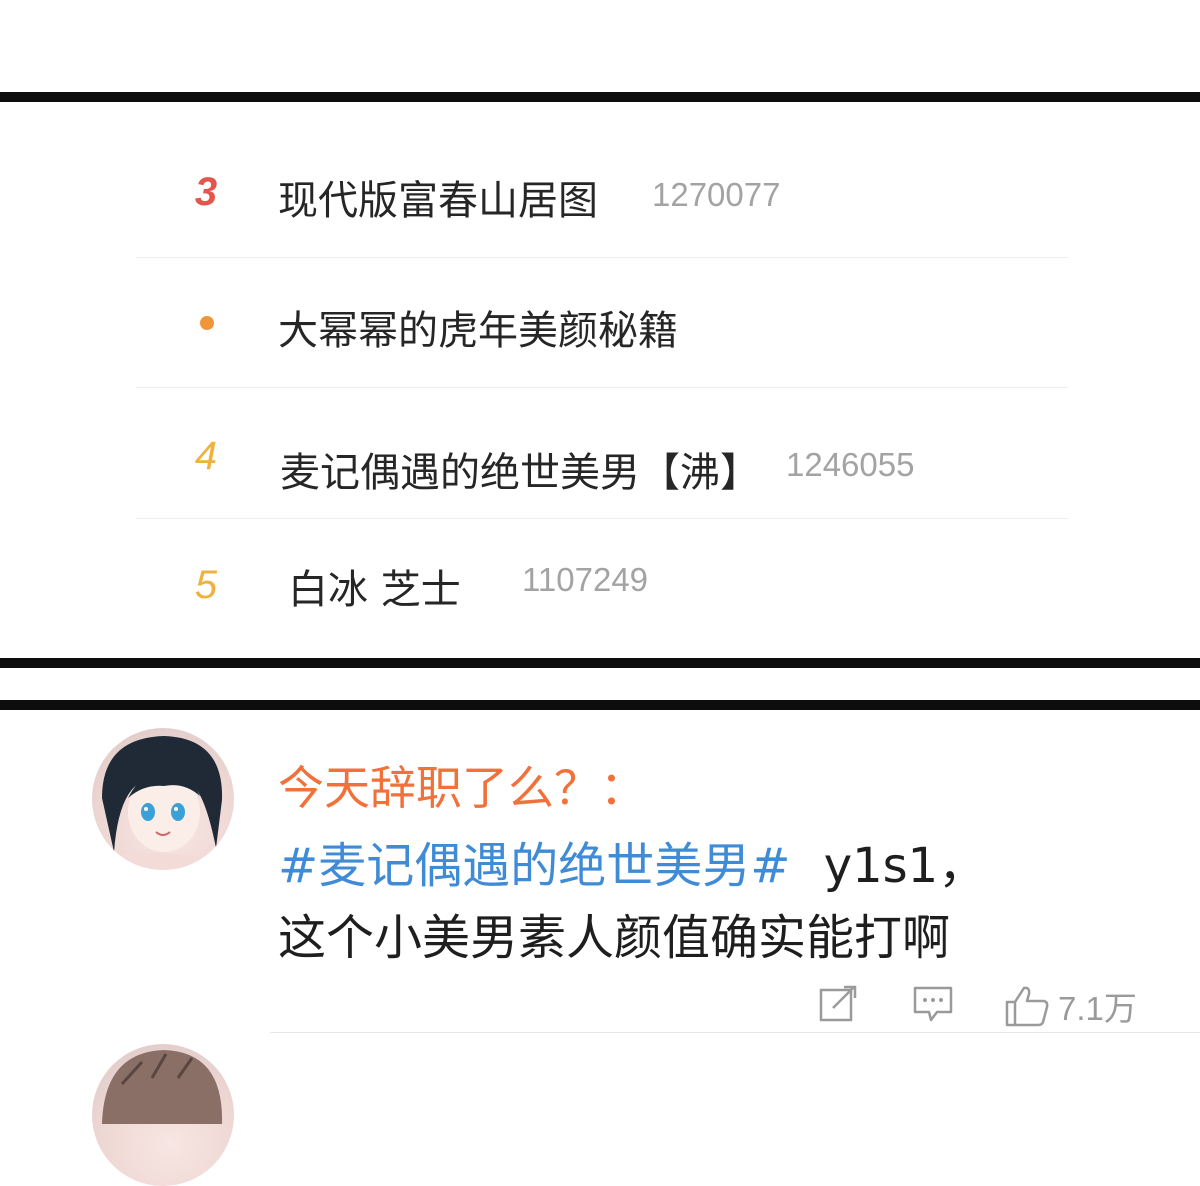  Describe the element at coordinates (374, 586) in the screenshot. I see `trend-title: 白冰 芝士` at that location.